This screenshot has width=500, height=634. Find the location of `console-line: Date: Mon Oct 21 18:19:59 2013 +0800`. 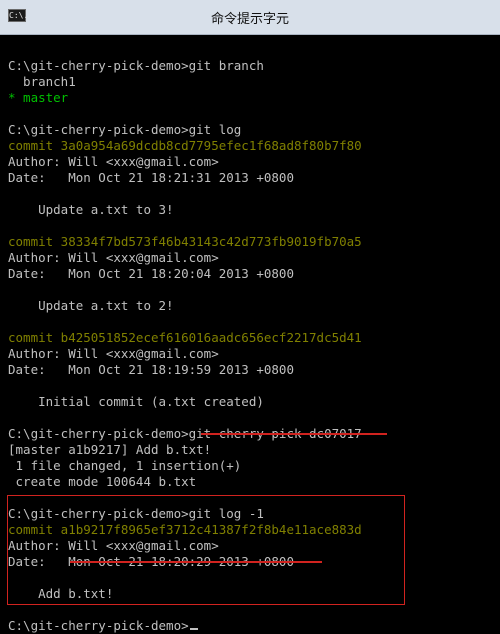

console-line: Date: Mon Oct 21 18:19:59 2013 +0800 is located at coordinates (250, 370).